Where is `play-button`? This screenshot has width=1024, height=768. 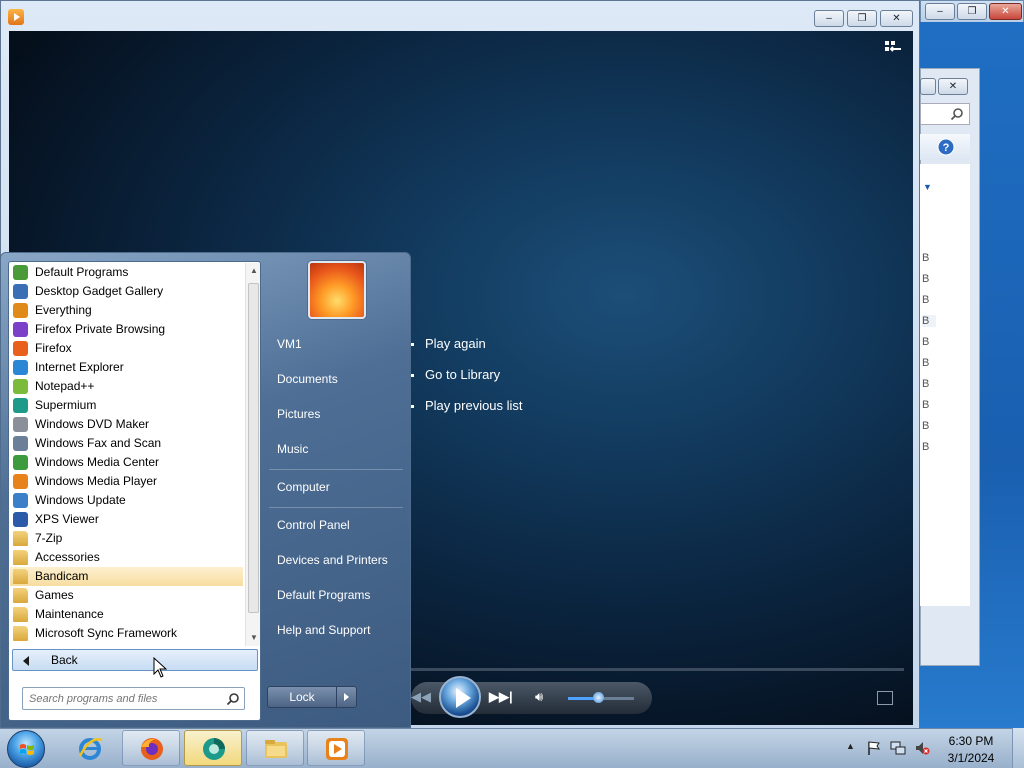
play-button is located at coordinates (460, 697).